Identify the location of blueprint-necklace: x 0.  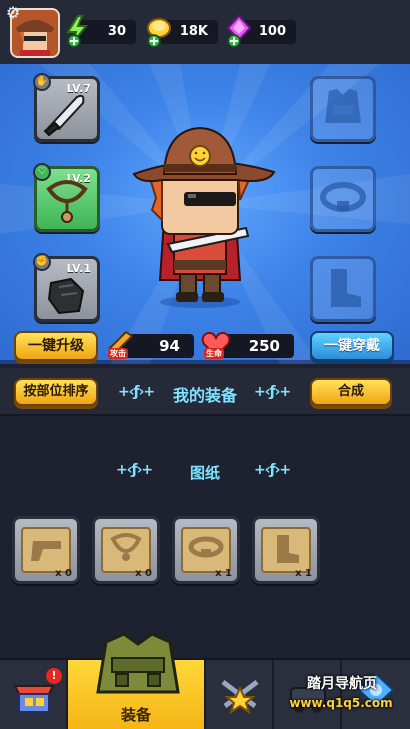
(126, 550).